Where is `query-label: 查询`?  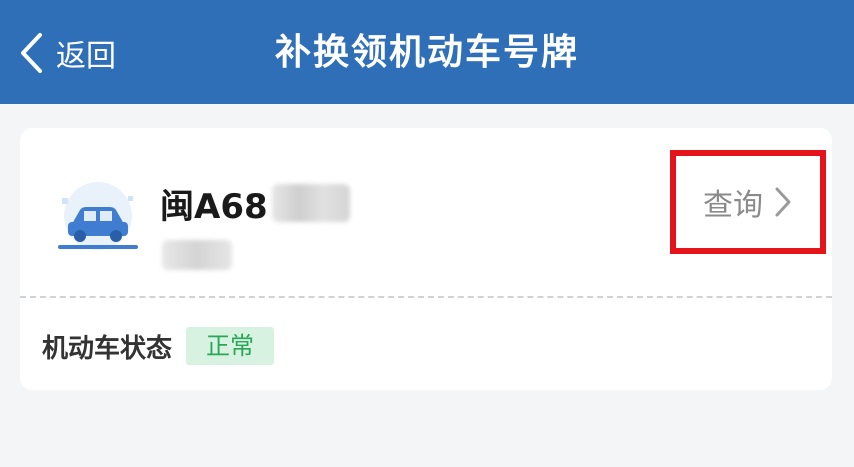
query-label: 查询 is located at coordinates (733, 205).